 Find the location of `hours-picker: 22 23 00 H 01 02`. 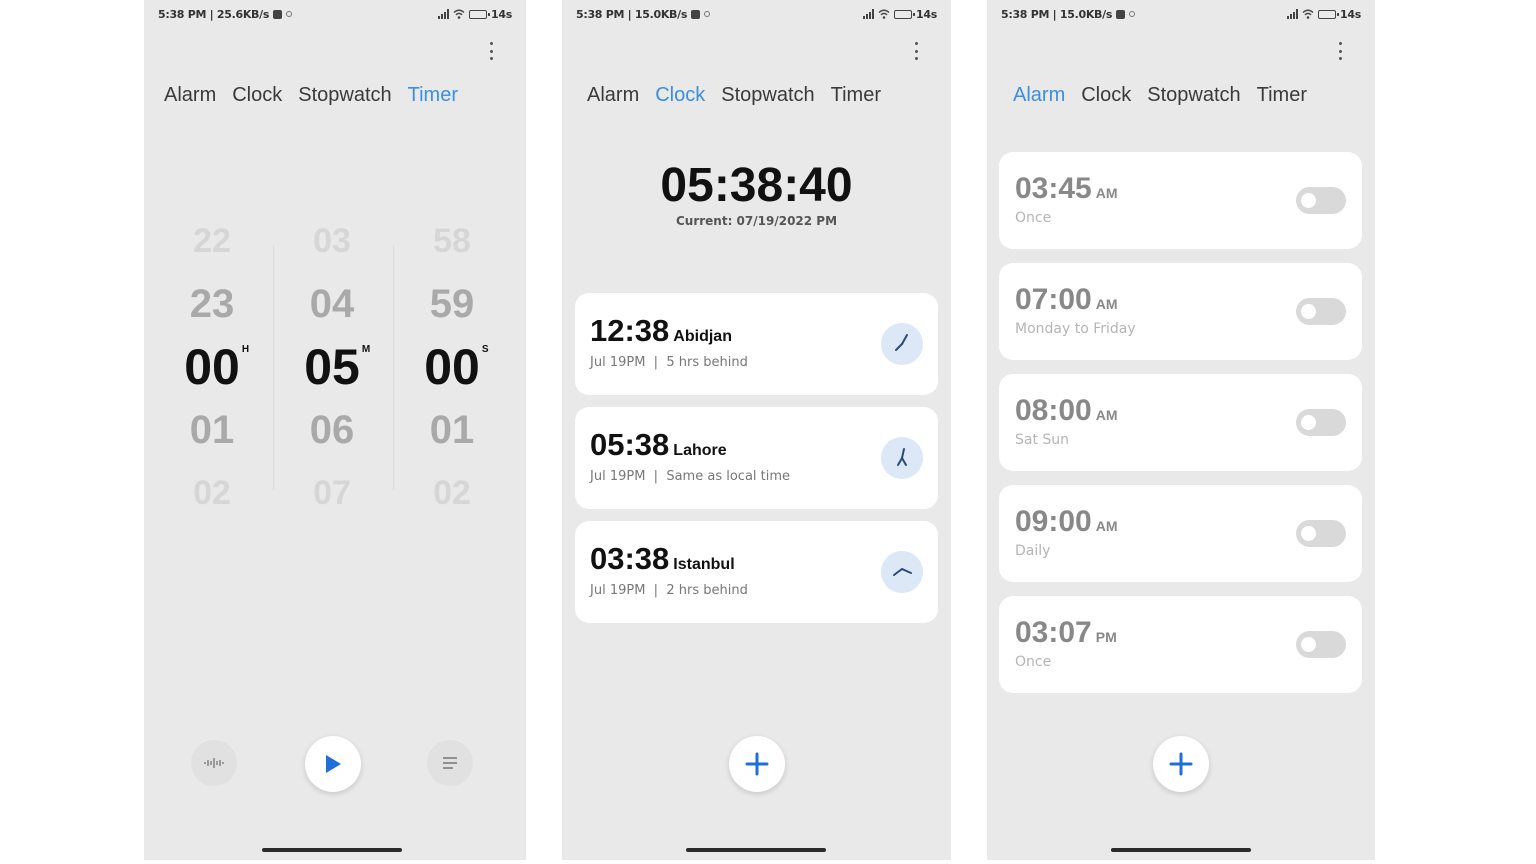

hours-picker: 22 23 00 H 01 02 is located at coordinates (212, 367).